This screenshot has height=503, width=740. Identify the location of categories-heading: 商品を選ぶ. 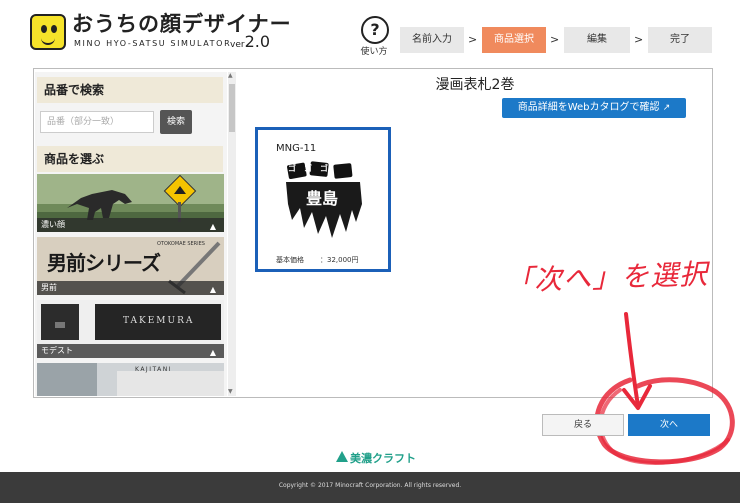
(130, 159).